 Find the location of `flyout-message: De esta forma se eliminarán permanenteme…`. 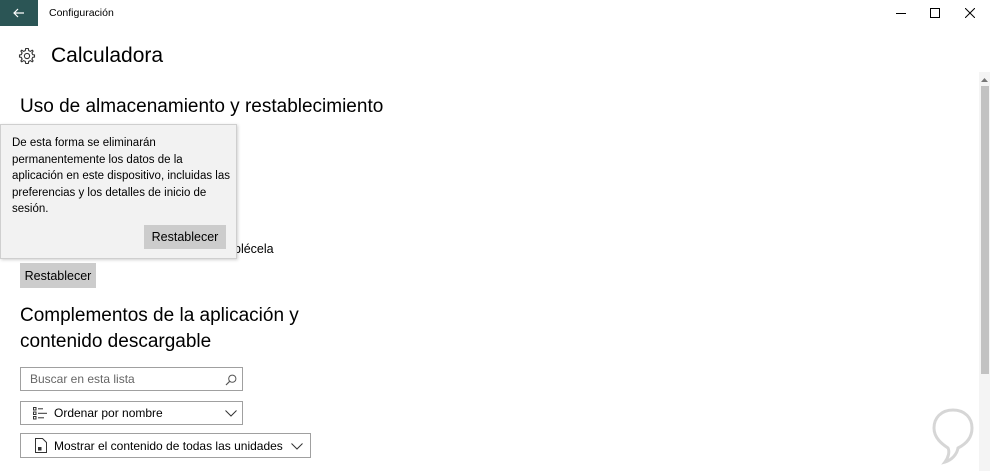

flyout-message: De esta forma se eliminarán permanenteme… is located at coordinates (121, 176).